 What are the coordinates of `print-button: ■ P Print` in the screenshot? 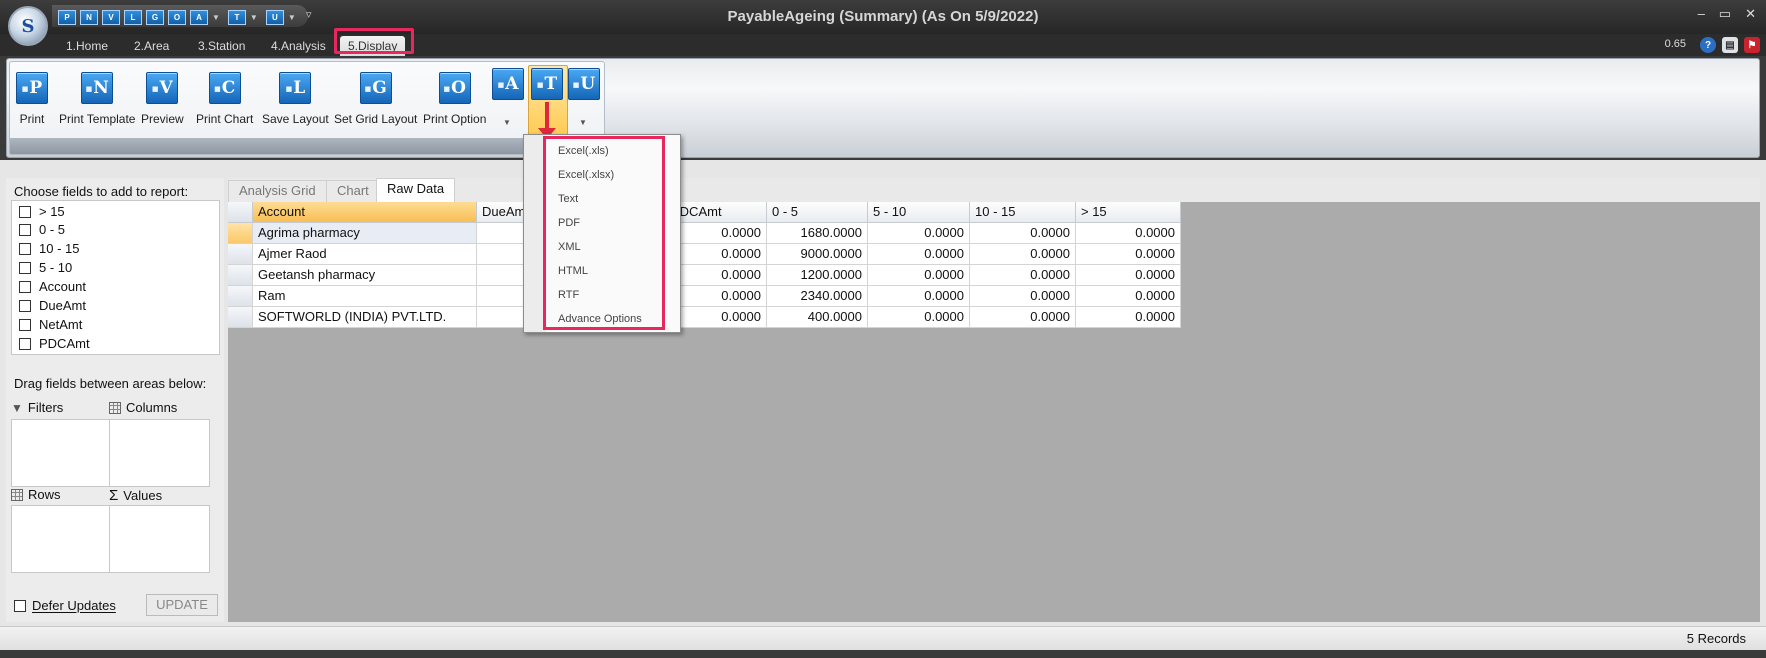 It's located at (32, 99).